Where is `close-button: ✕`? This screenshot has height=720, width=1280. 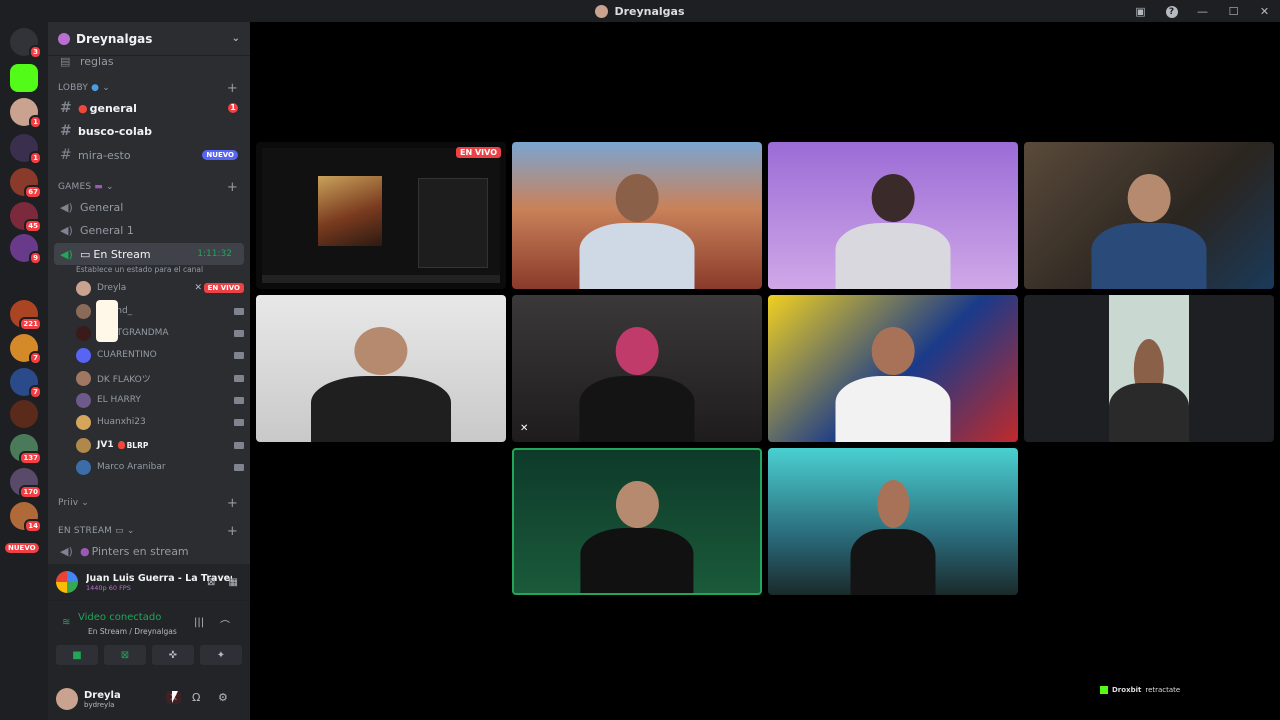
close-button: ✕ is located at coordinates (1264, 11).